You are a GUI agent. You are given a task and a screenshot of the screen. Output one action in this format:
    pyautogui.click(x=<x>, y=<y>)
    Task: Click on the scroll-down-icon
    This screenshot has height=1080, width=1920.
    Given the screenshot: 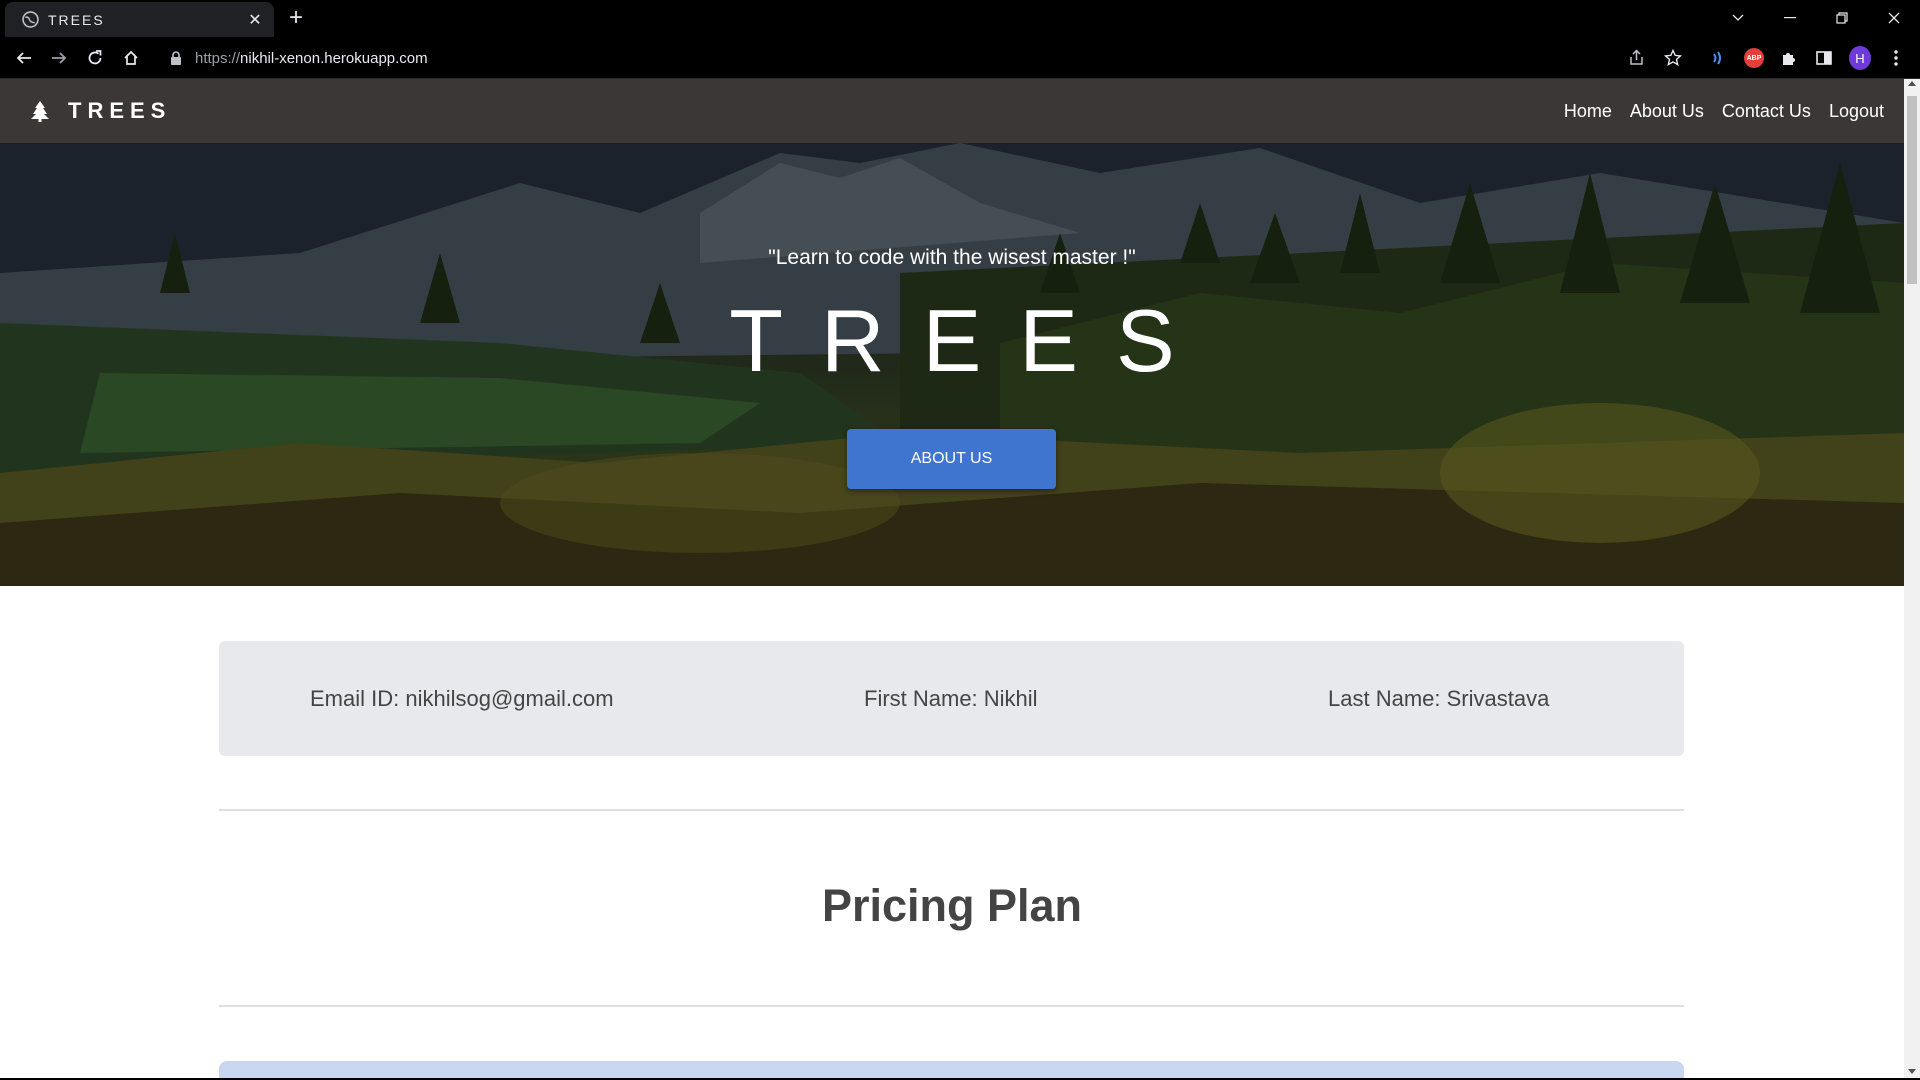 What is the action you would take?
    pyautogui.click(x=1912, y=1071)
    